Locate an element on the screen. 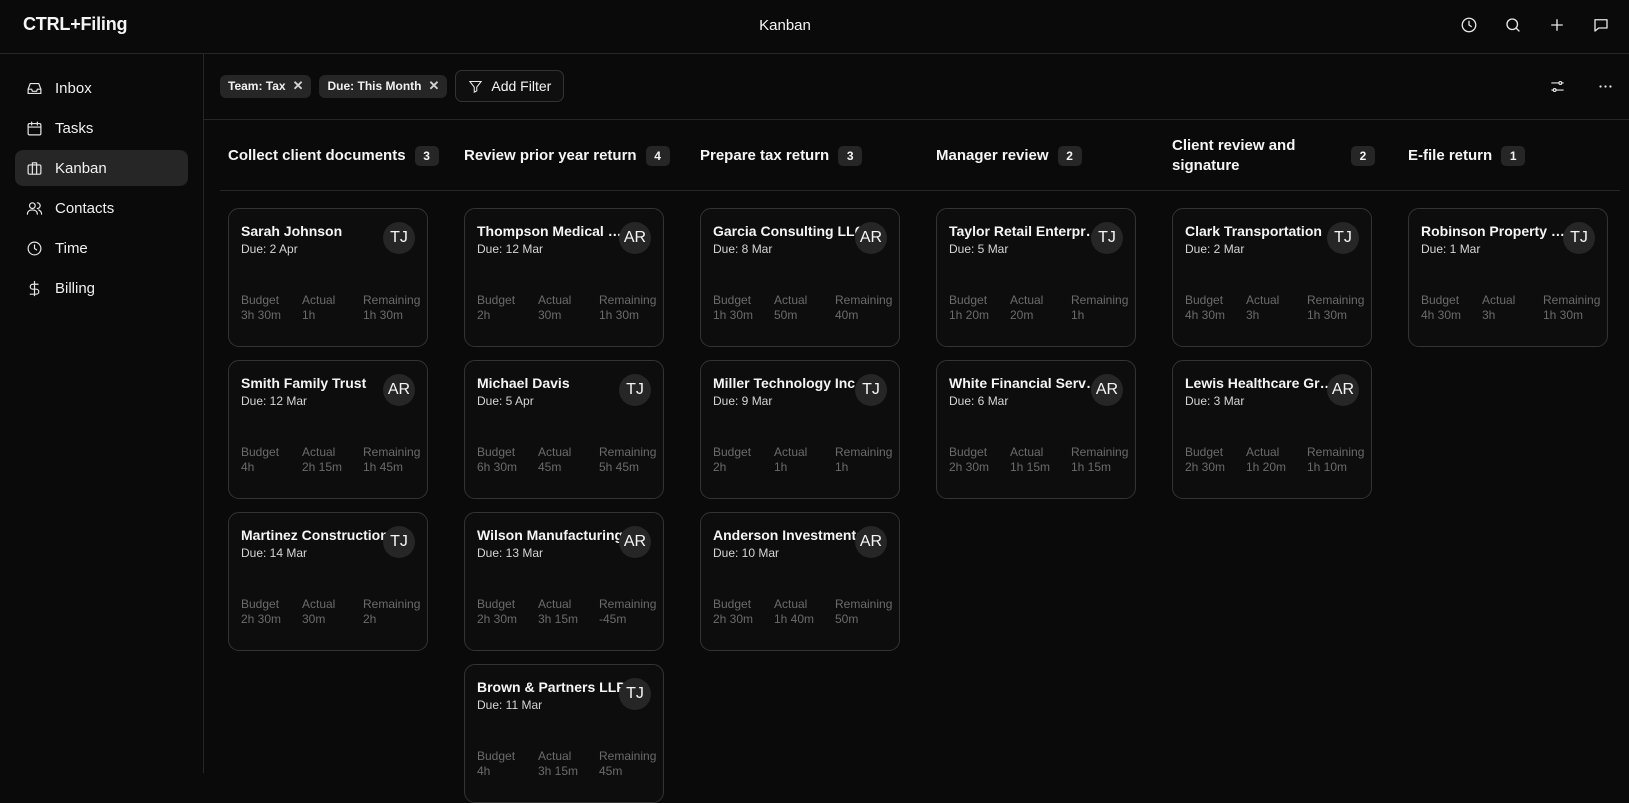 The width and height of the screenshot is (1629, 803). column-count-badge: 1 is located at coordinates (1513, 155).